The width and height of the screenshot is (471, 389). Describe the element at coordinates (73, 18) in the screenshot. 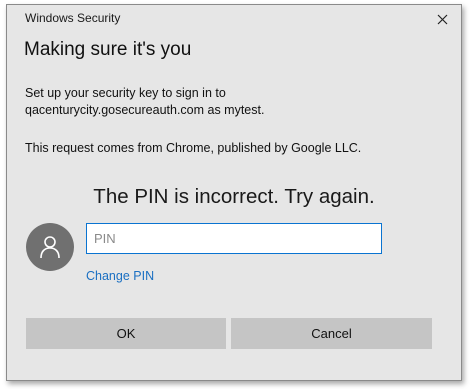

I see `window-title: Windows Security` at that location.